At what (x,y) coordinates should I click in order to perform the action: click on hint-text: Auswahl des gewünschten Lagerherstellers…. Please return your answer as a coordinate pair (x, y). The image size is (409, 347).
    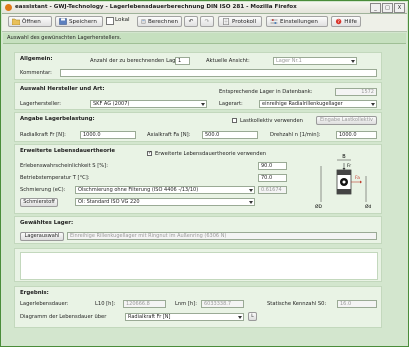
    Looking at the image, I should click on (64, 38).